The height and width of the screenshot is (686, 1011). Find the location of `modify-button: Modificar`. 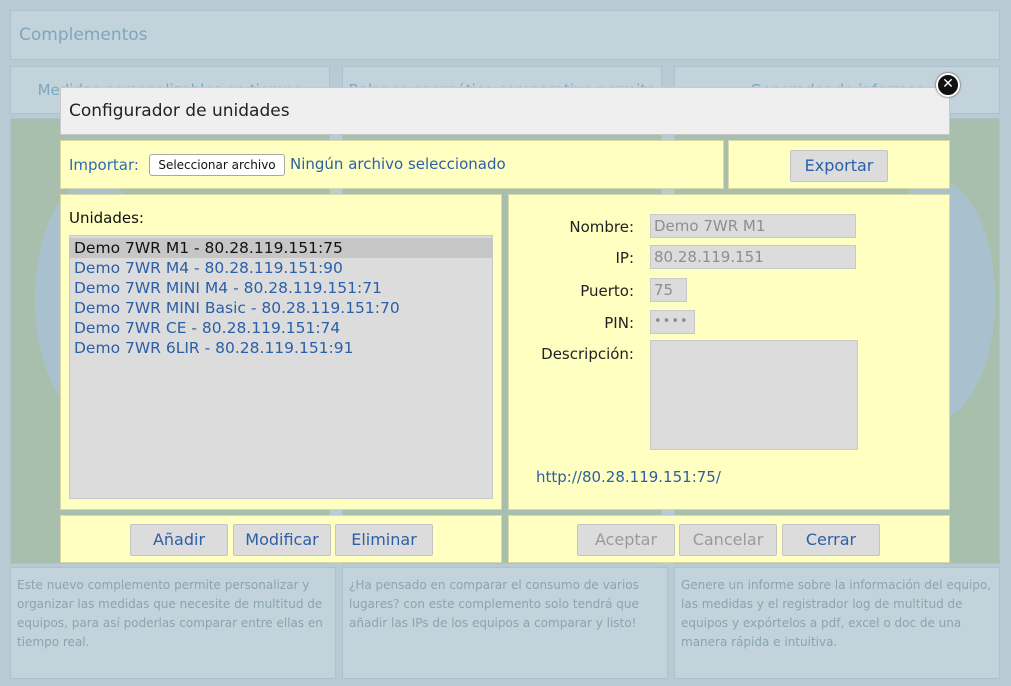

modify-button: Modificar is located at coordinates (282, 540).